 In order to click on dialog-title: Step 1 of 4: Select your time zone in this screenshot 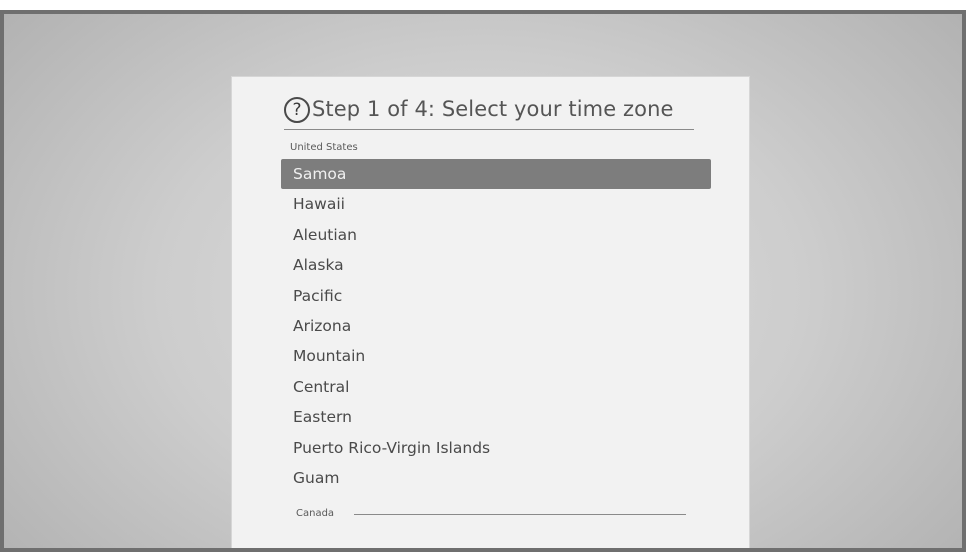, I will do `click(493, 109)`.